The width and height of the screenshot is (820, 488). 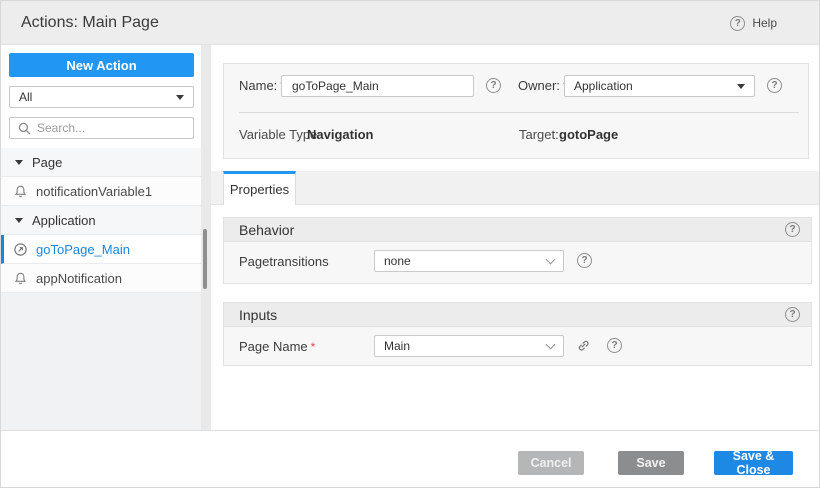 What do you see at coordinates (792, 229) in the screenshot?
I see `behavior-help-icon: ?` at bounding box center [792, 229].